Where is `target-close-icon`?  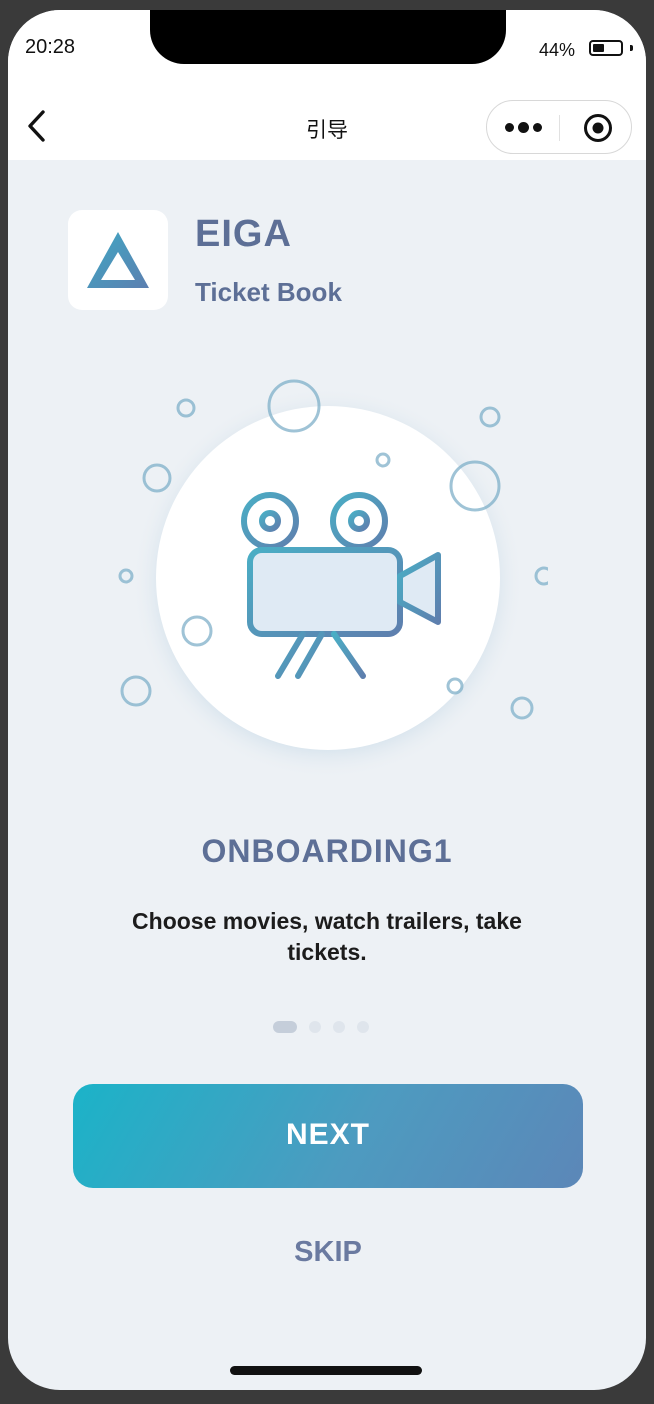 target-close-icon is located at coordinates (598, 128).